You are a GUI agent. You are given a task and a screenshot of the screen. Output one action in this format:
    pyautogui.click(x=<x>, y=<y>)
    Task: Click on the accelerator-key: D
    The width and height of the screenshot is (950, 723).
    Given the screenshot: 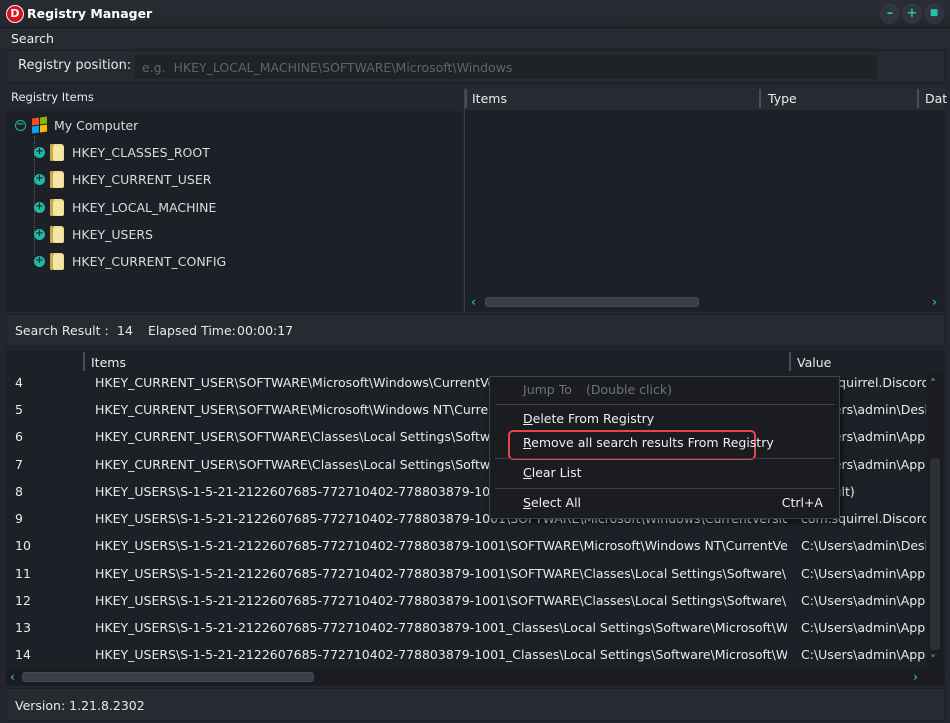 What is the action you would take?
    pyautogui.click(x=528, y=418)
    